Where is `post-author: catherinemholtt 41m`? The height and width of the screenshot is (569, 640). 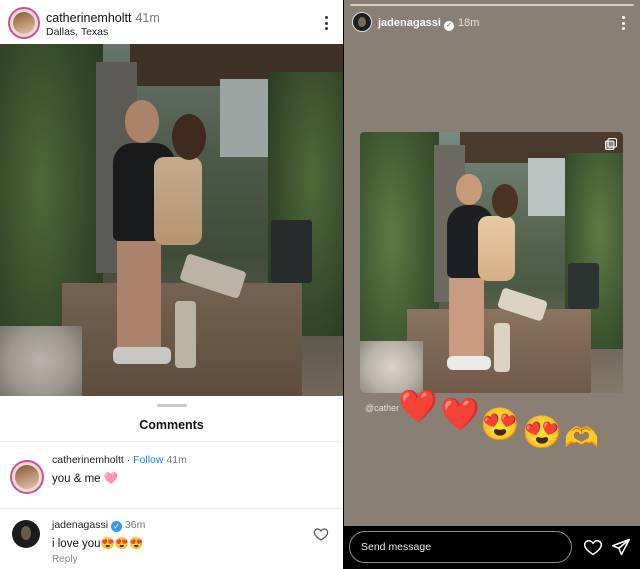 post-author: catherinemholtt 41m is located at coordinates (103, 18).